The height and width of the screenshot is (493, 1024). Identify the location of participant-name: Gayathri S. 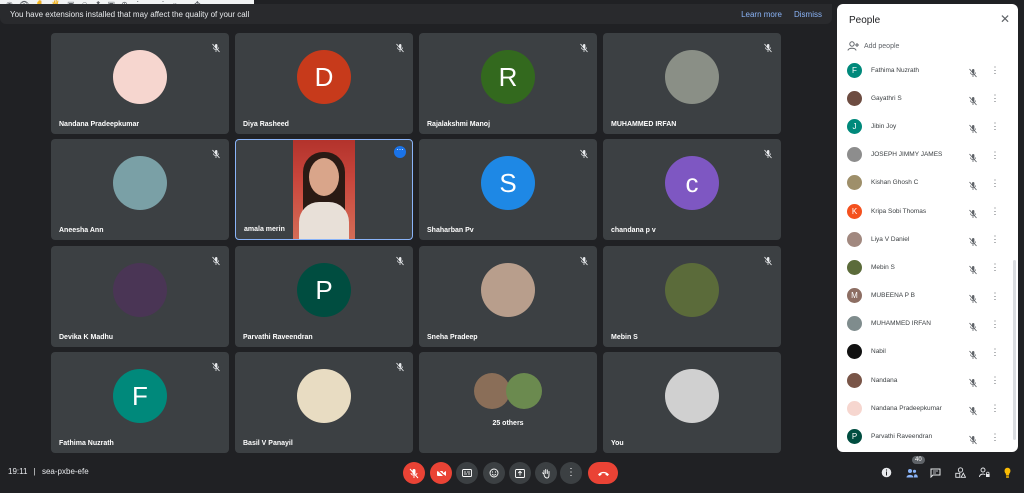
(886, 98).